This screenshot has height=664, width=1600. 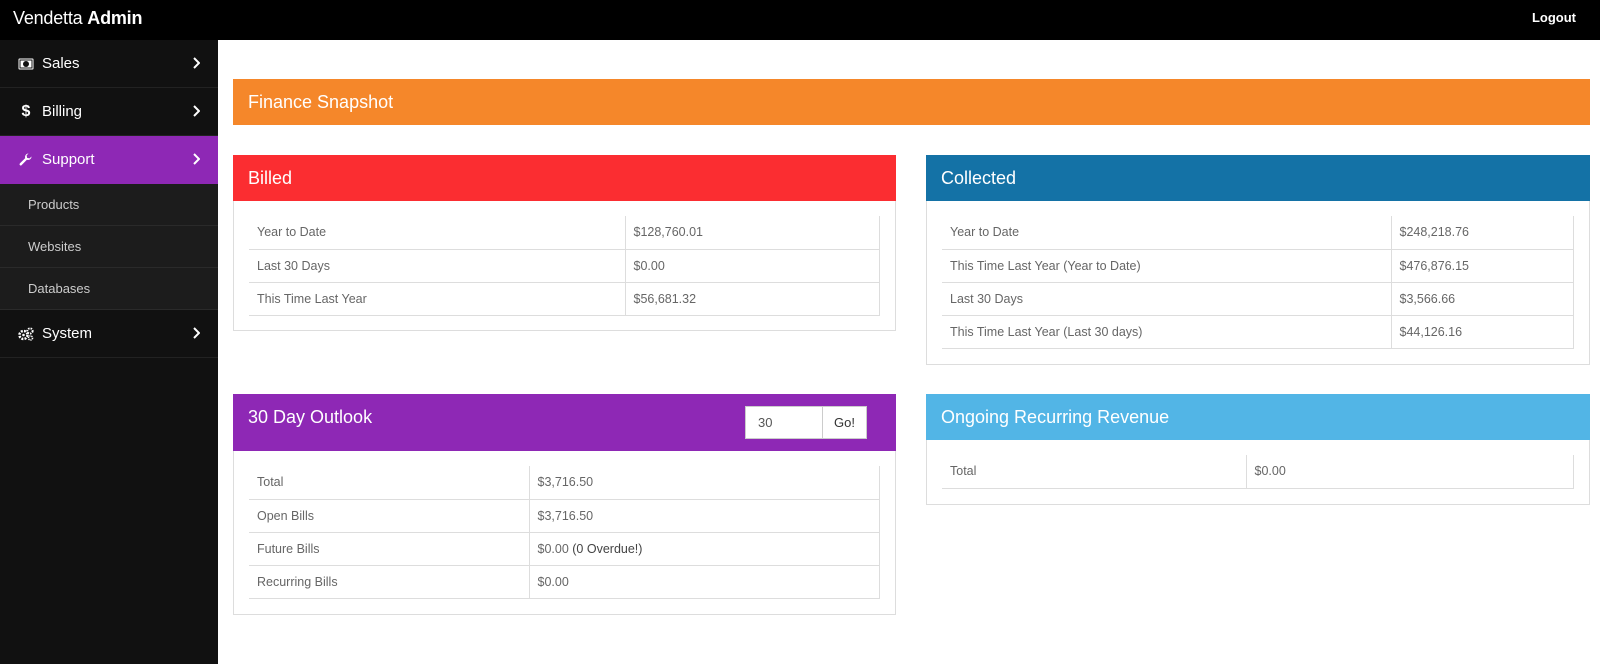 What do you see at coordinates (1258, 178) in the screenshot?
I see `collected-panel-header: Collected` at bounding box center [1258, 178].